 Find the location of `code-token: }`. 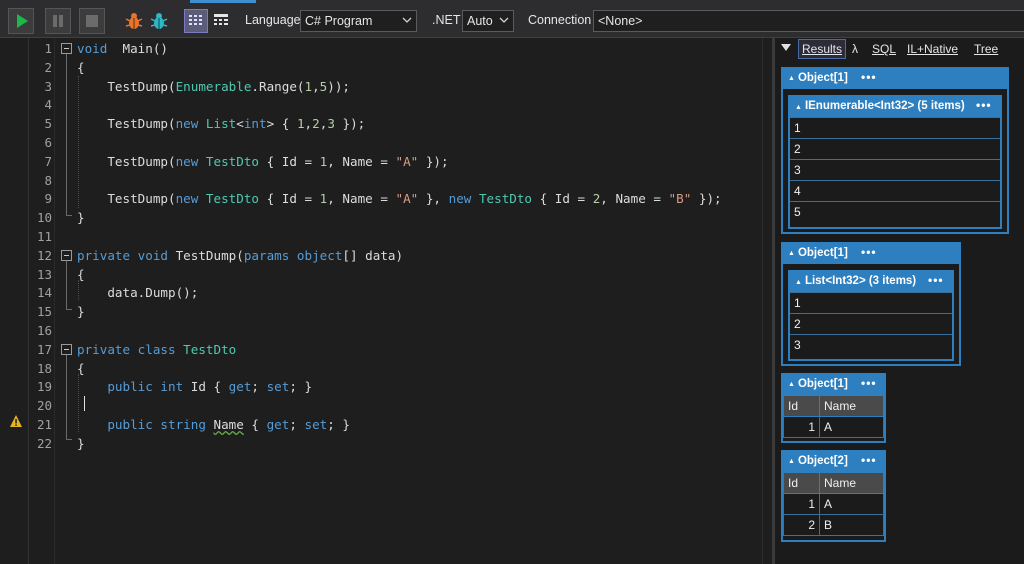

code-token: } is located at coordinates (81, 218).